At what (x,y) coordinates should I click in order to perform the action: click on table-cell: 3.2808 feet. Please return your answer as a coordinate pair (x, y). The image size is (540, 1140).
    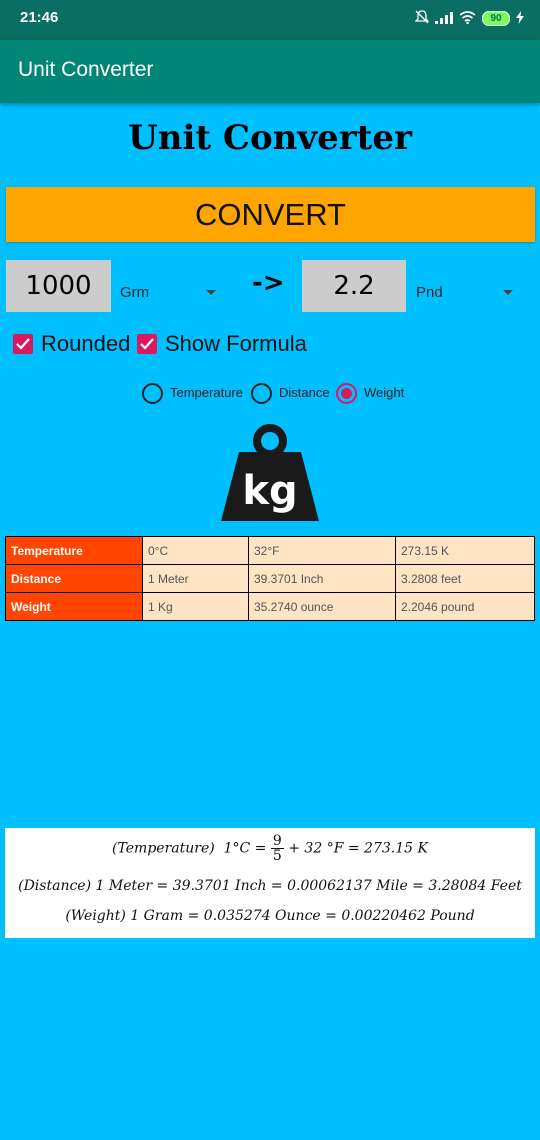
    Looking at the image, I should click on (465, 578).